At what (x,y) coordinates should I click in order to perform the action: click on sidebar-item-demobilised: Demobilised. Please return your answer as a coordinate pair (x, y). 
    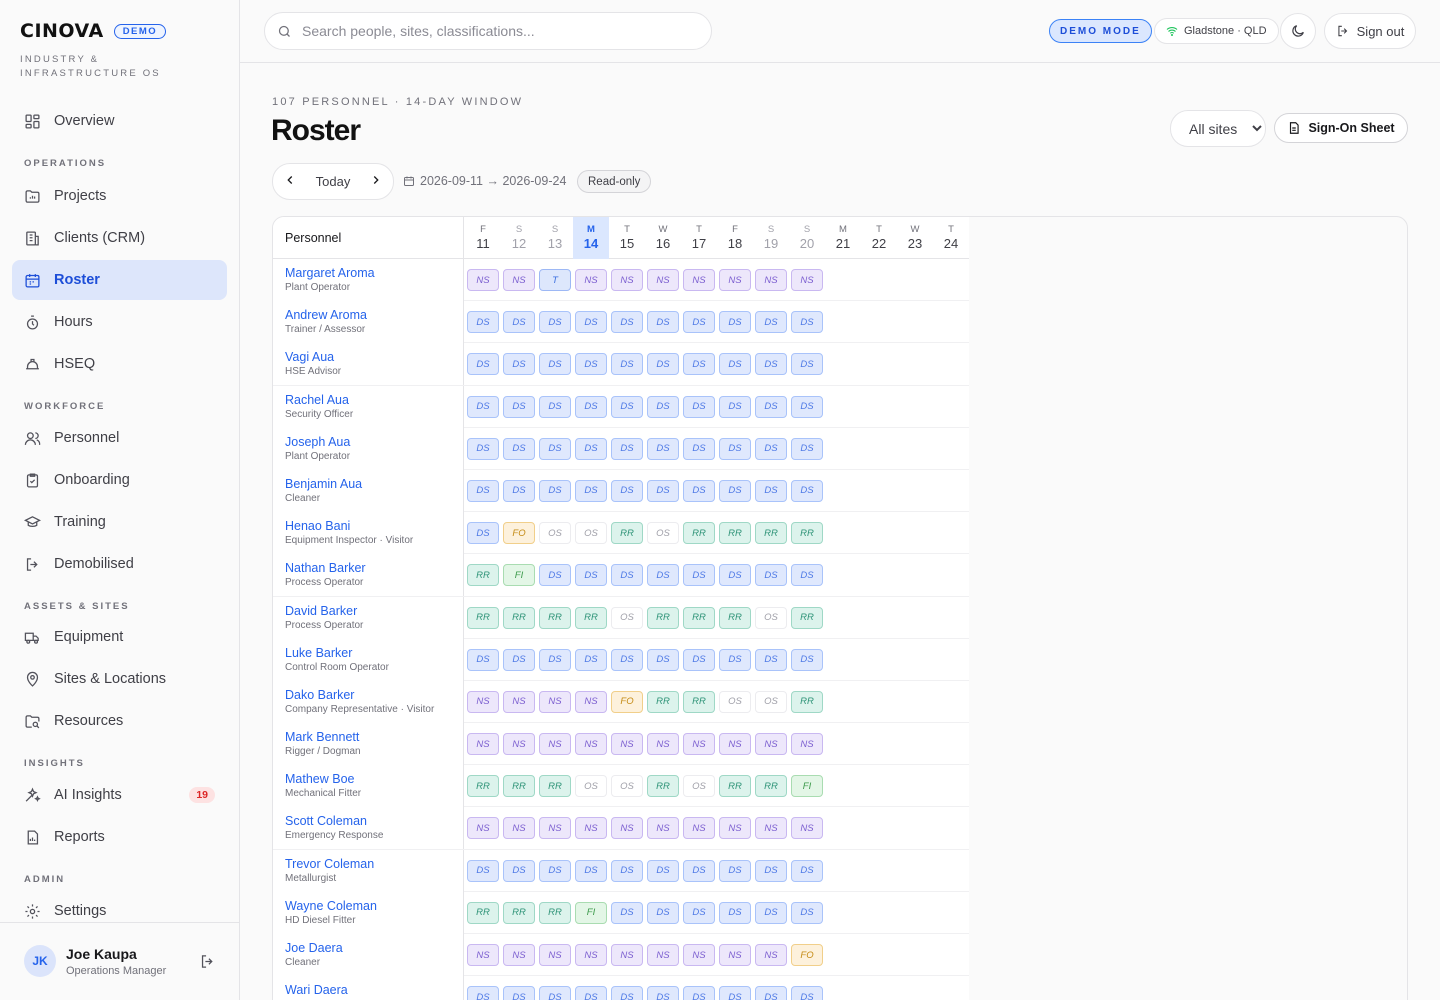
    Looking at the image, I should click on (119, 564).